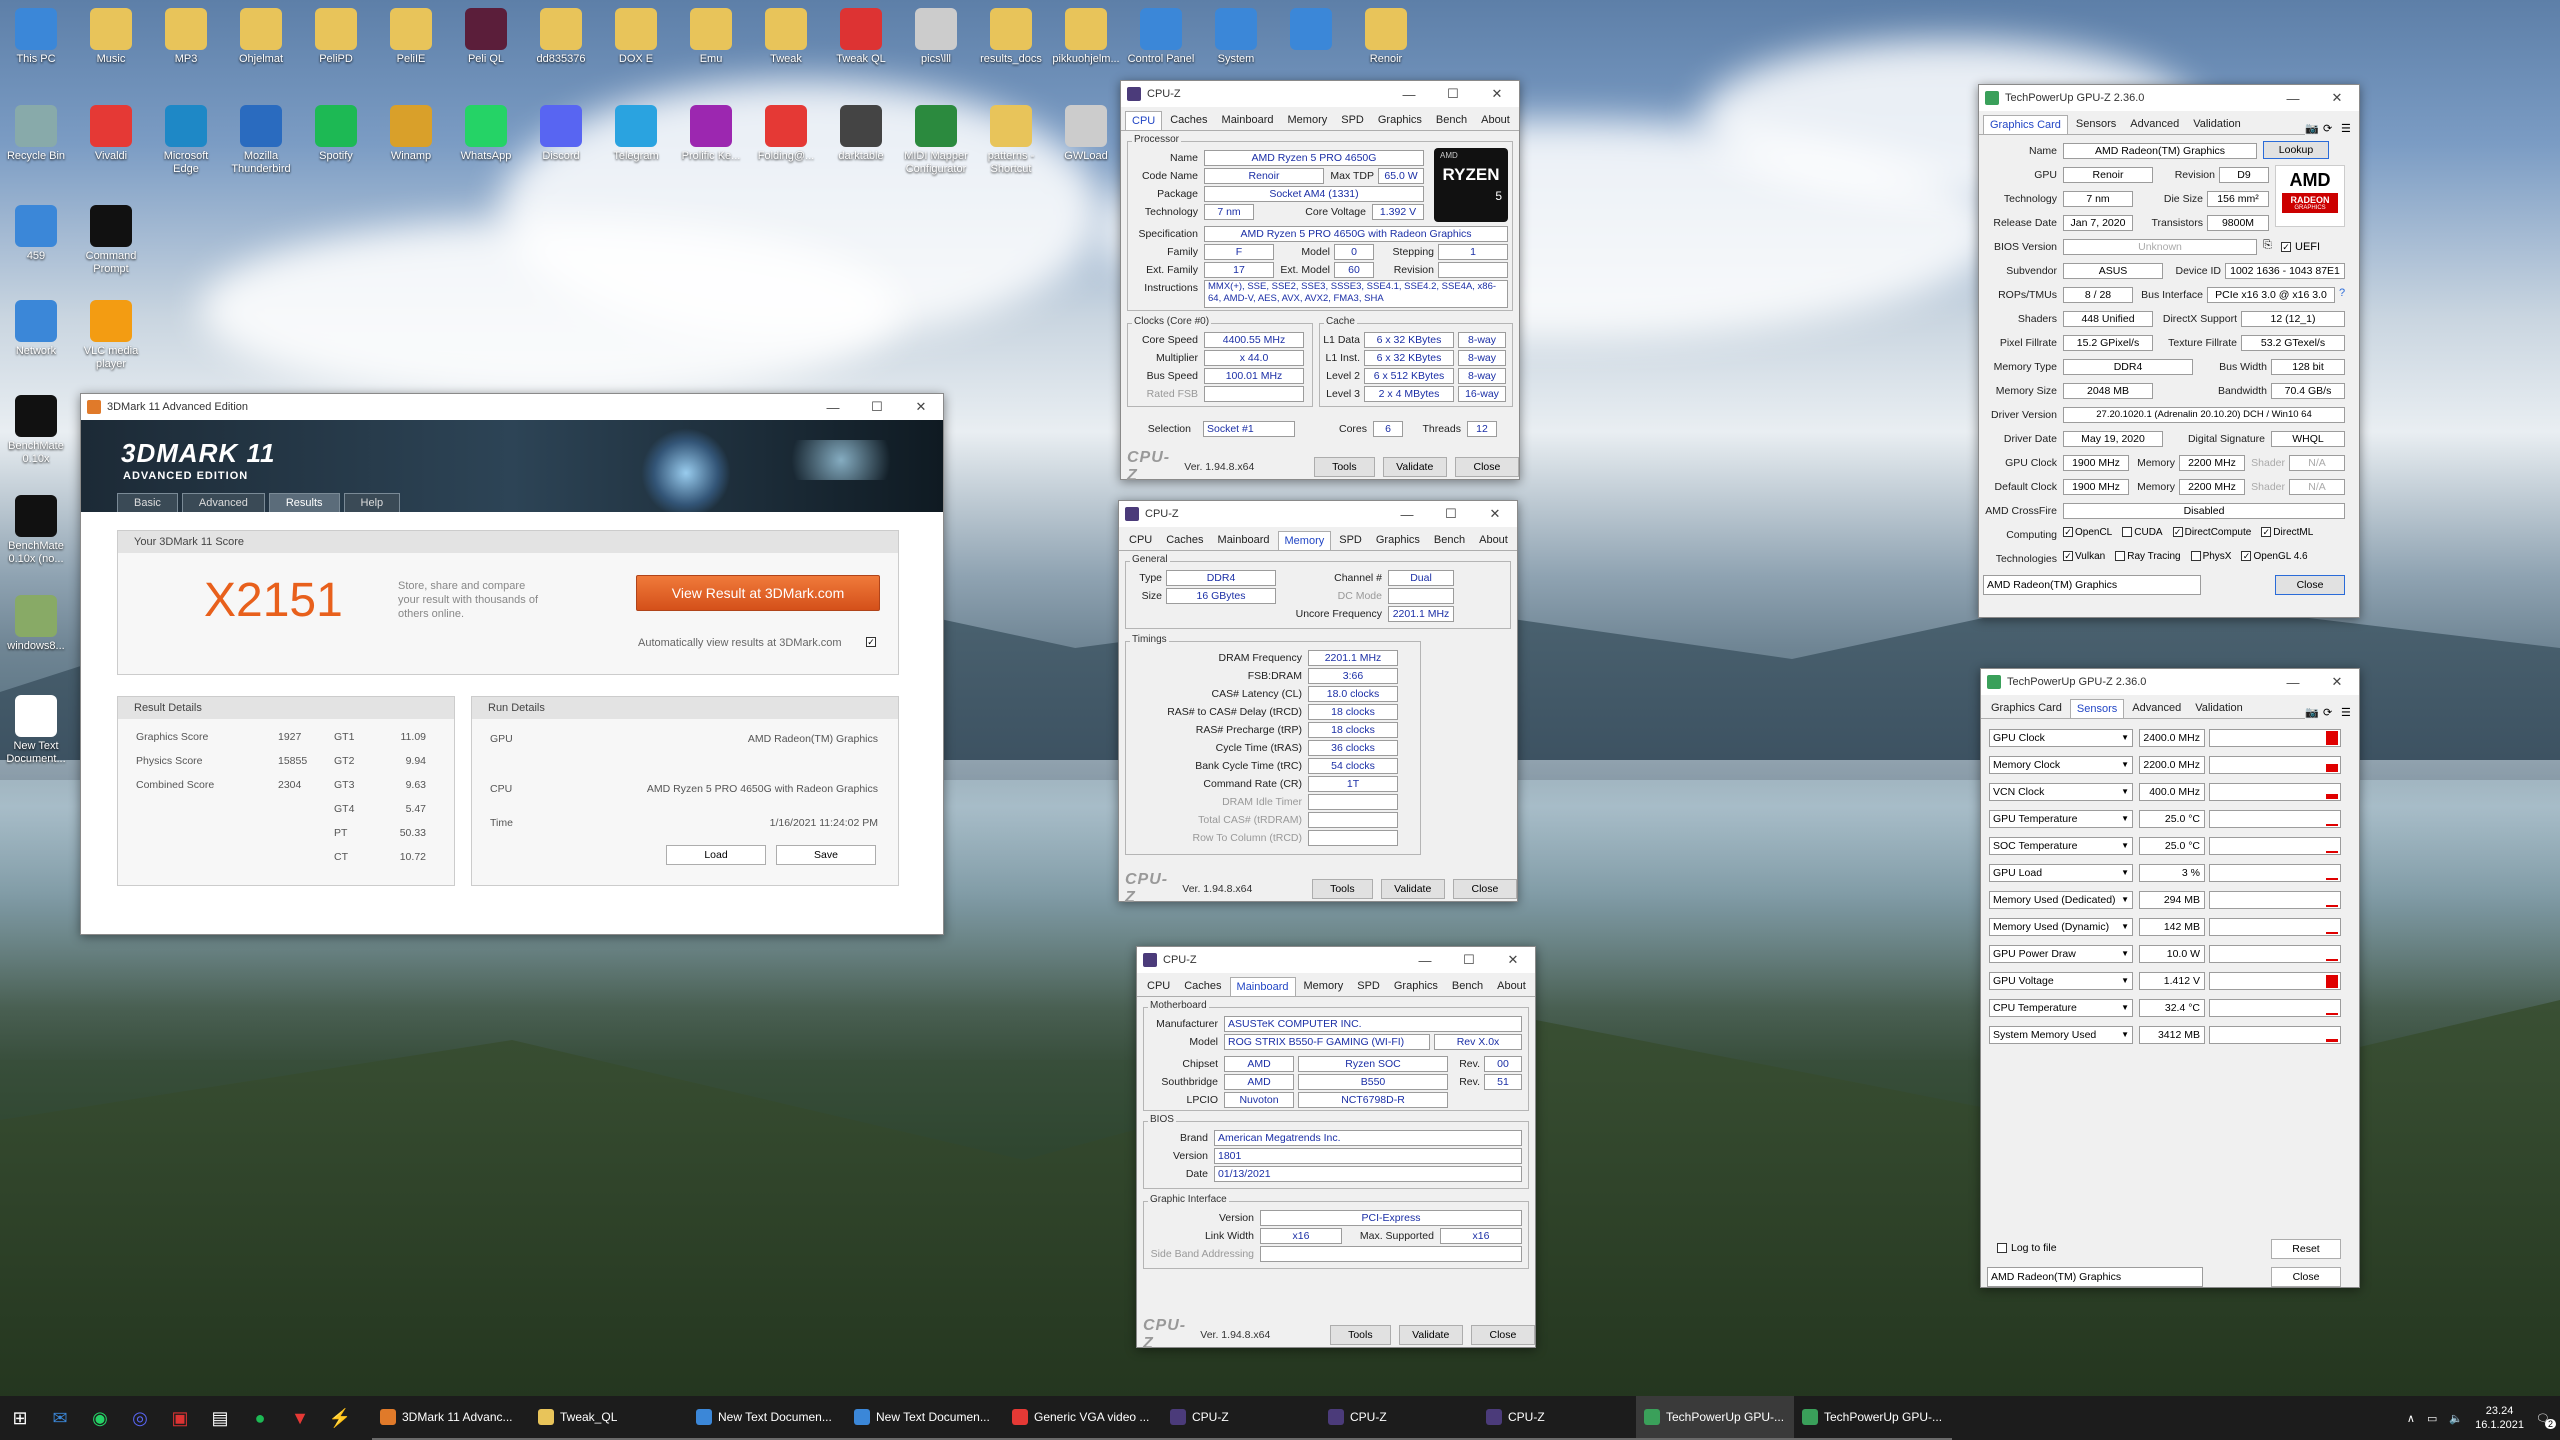  I want to click on sensor-name-dropdown: Memory Used (Dynamic) ▼, so click(2061, 927).